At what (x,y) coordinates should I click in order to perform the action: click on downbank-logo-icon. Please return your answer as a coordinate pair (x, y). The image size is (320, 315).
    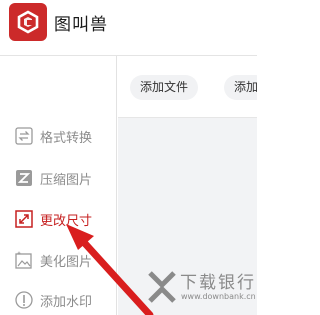
    Looking at the image, I should click on (162, 287).